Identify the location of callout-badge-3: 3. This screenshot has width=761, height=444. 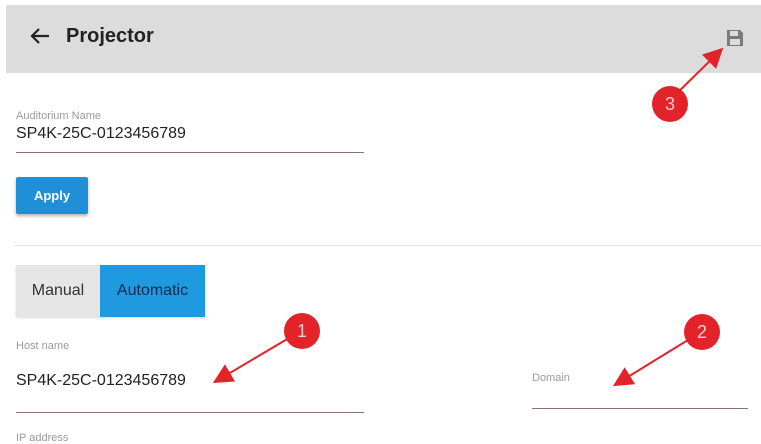
(670, 104).